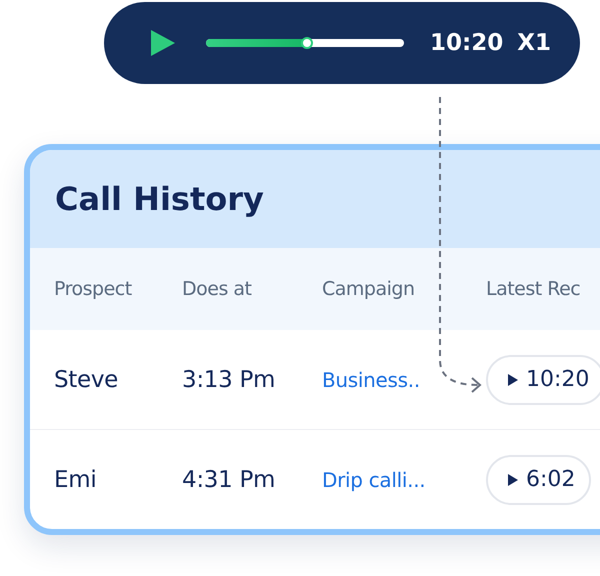  What do you see at coordinates (534, 289) in the screenshot?
I see `column-header: Latest Rec` at bounding box center [534, 289].